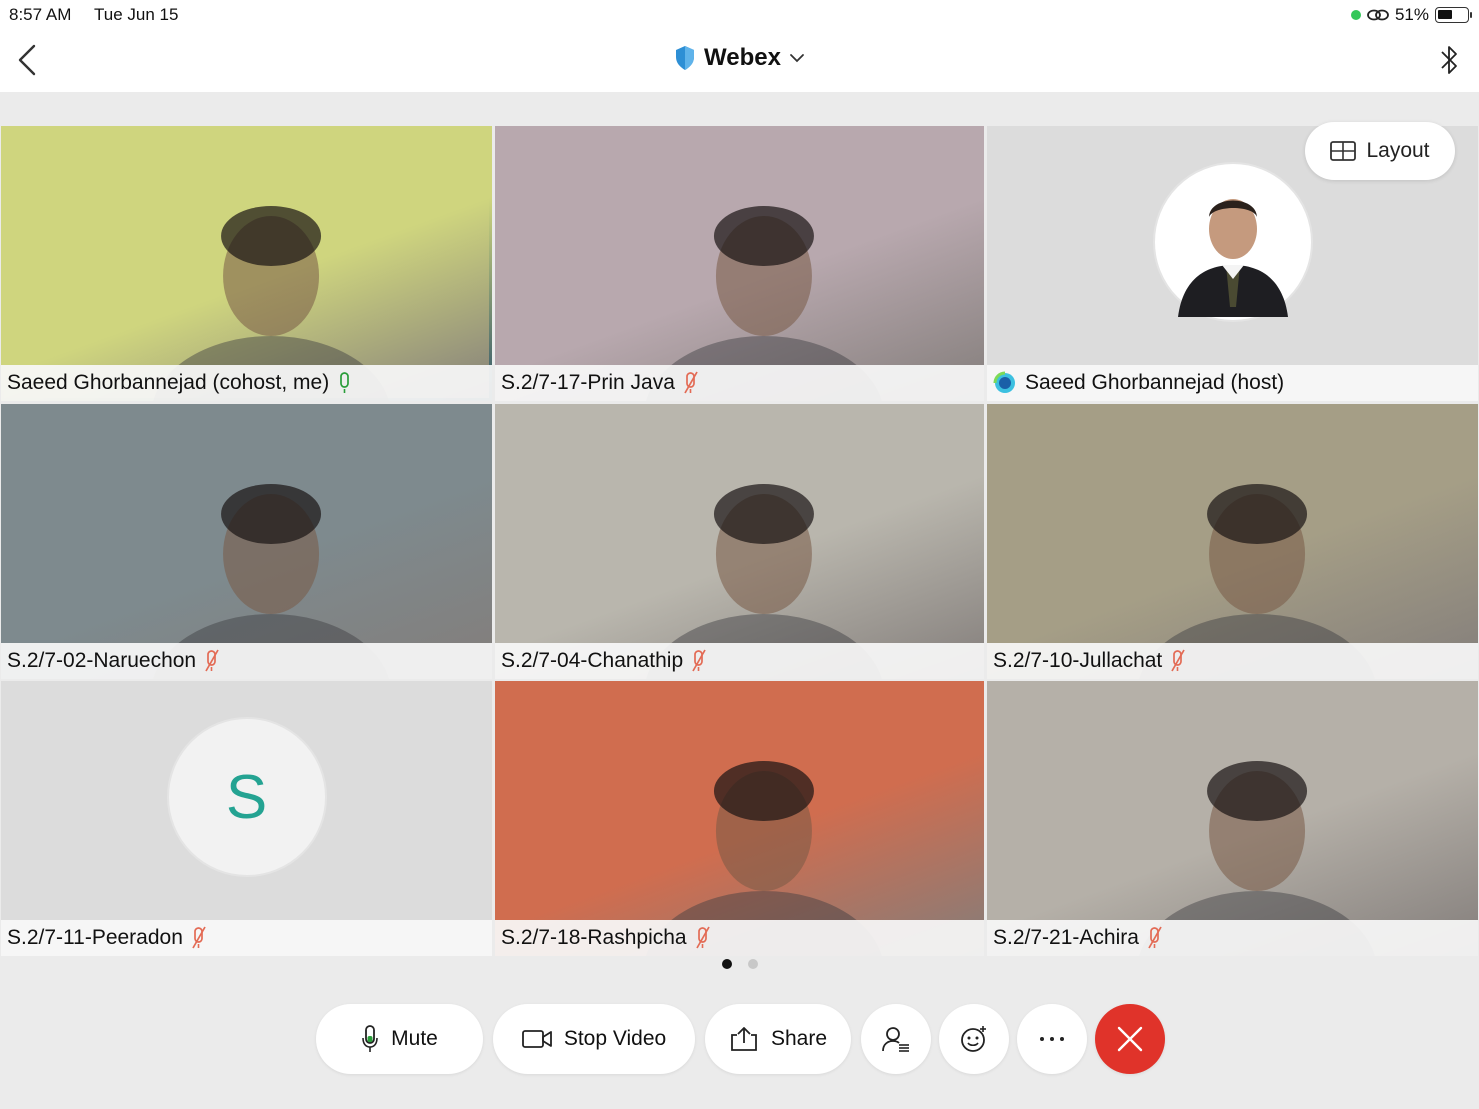  I want to click on page-indicator, so click(739, 964).